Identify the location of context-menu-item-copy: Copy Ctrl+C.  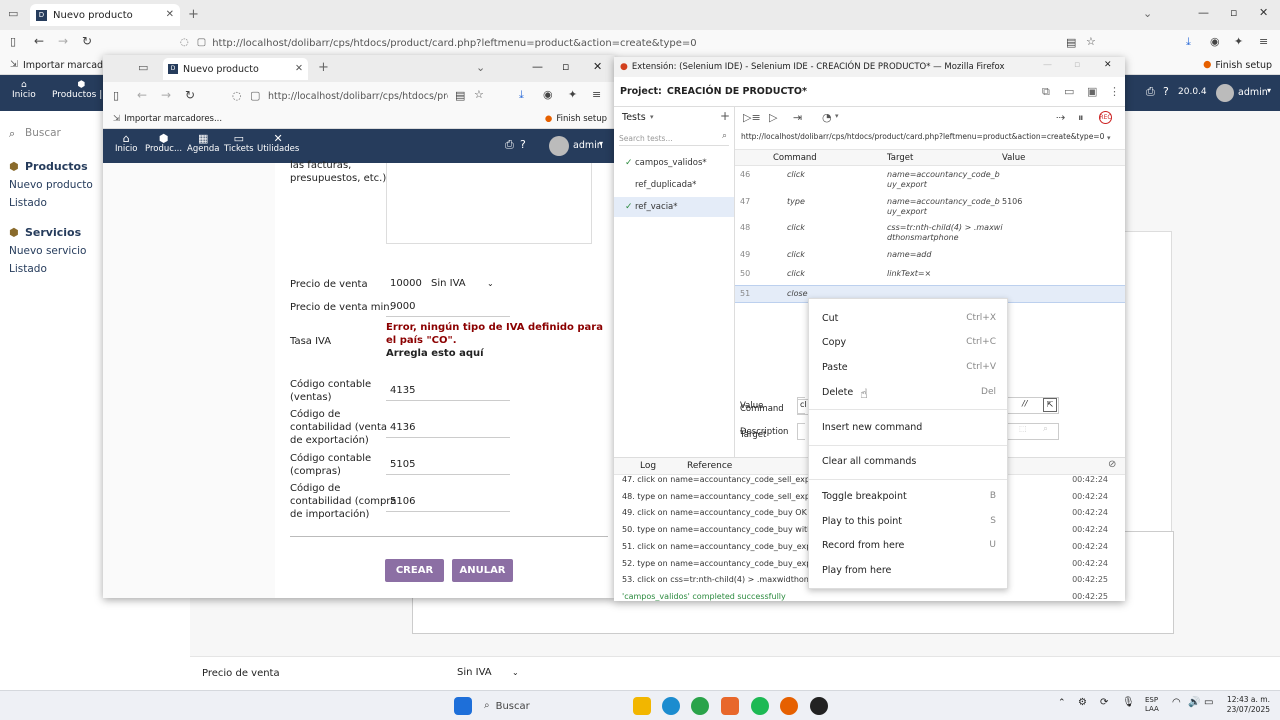
(909, 342).